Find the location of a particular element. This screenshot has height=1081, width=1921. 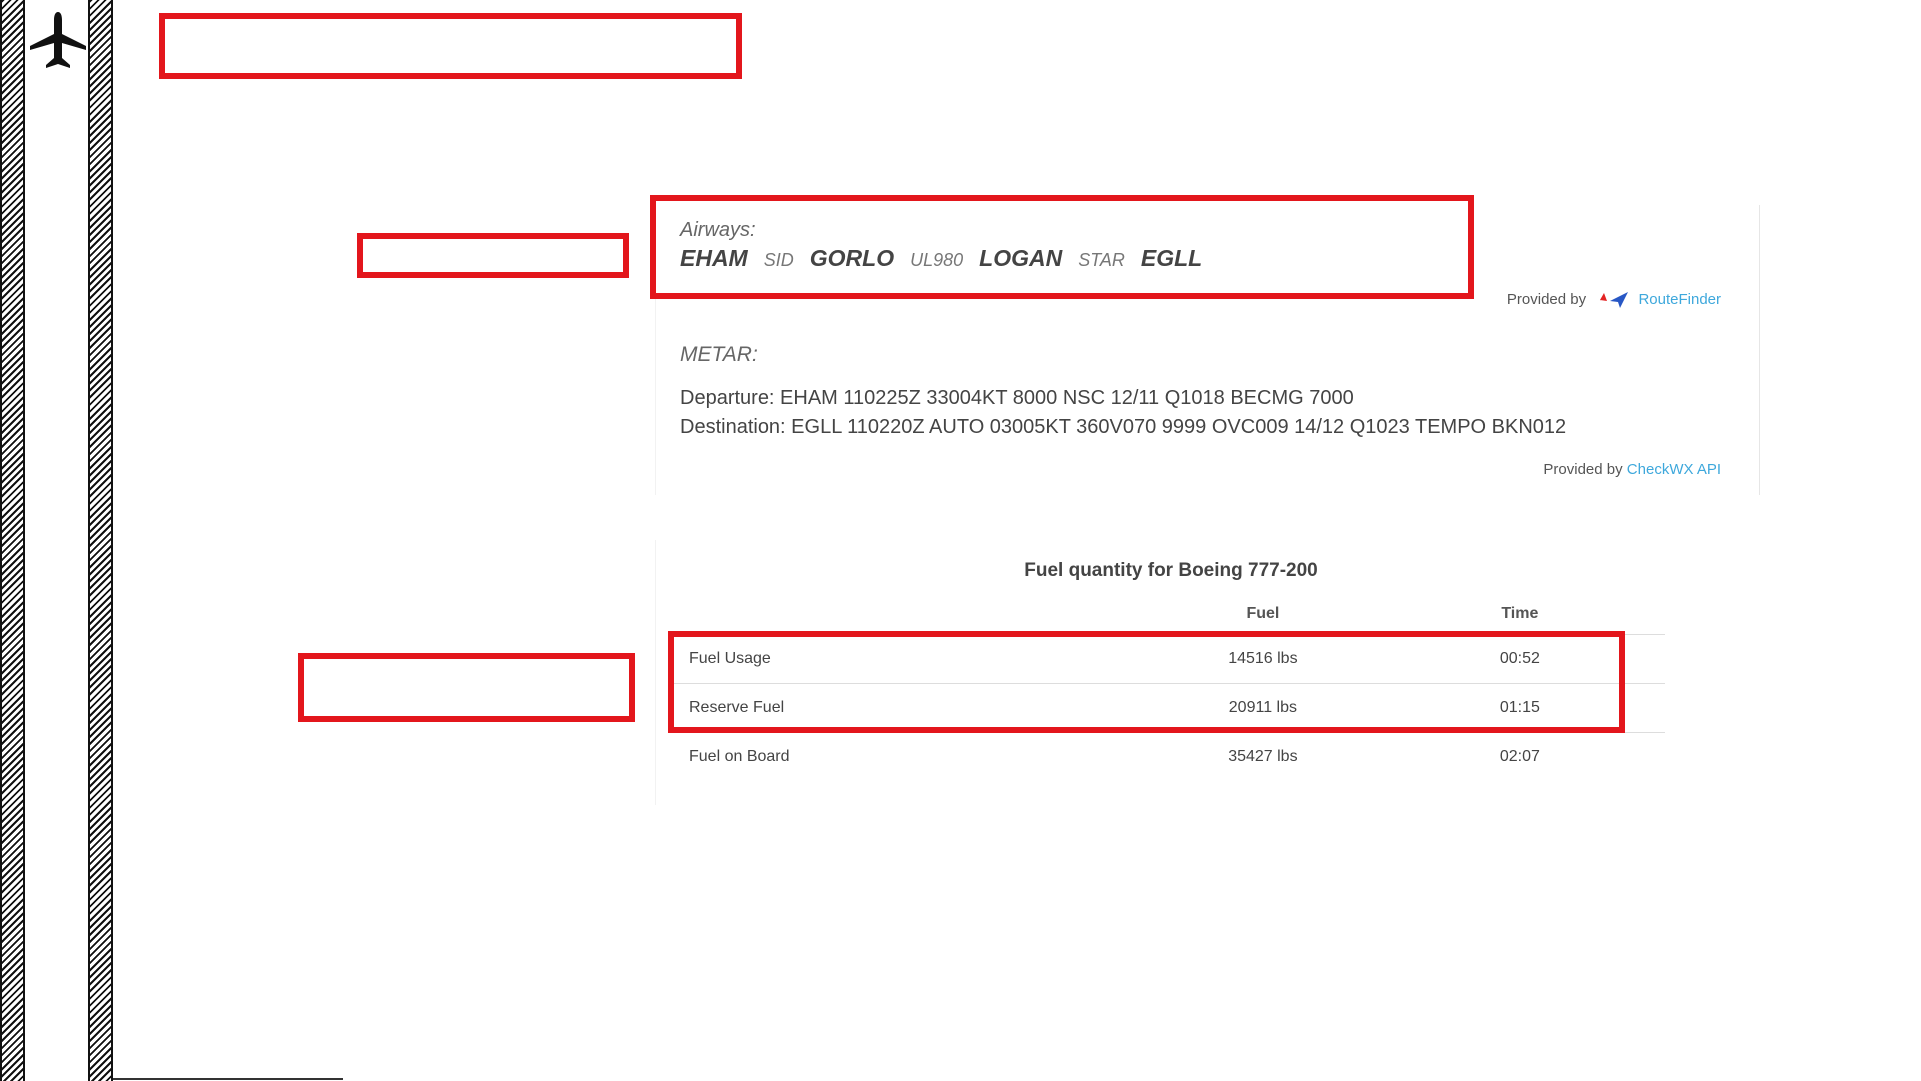

runway-stripe-left is located at coordinates (12, 540).